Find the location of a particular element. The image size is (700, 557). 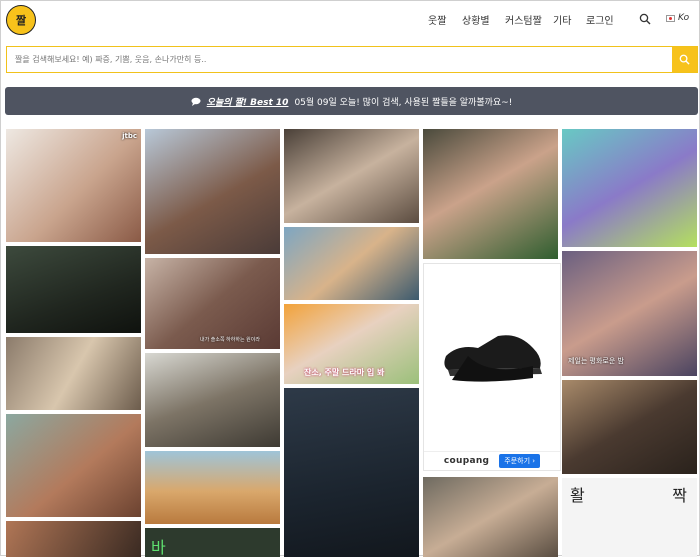

subtitle-caption: 내가 솔소쪽 하하하는 원이라 is located at coordinates (230, 340).